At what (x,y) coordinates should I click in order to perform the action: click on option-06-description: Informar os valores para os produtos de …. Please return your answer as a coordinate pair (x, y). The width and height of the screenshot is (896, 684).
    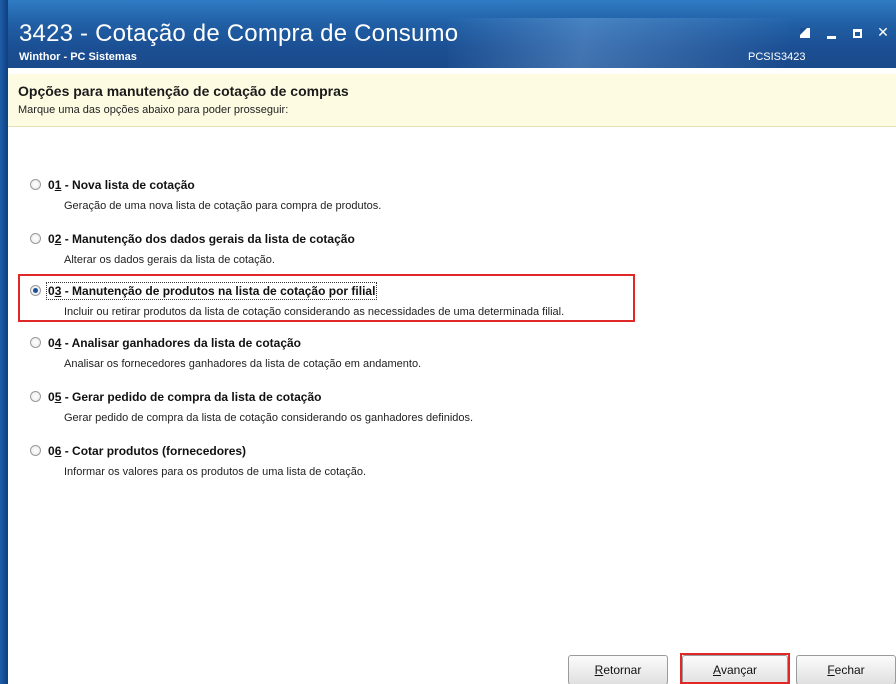
    Looking at the image, I should click on (215, 472).